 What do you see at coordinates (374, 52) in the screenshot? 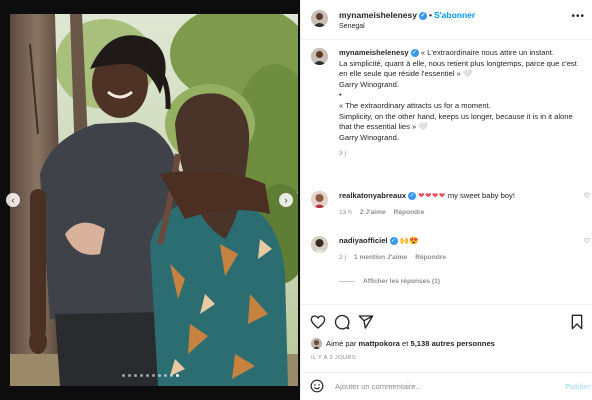
I see `caption-username: mynameishelenesy` at bounding box center [374, 52].